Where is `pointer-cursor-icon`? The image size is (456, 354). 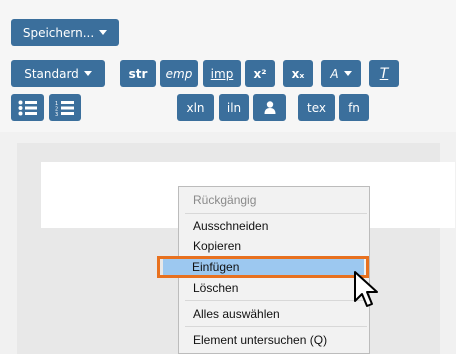 pointer-cursor-icon is located at coordinates (366, 289).